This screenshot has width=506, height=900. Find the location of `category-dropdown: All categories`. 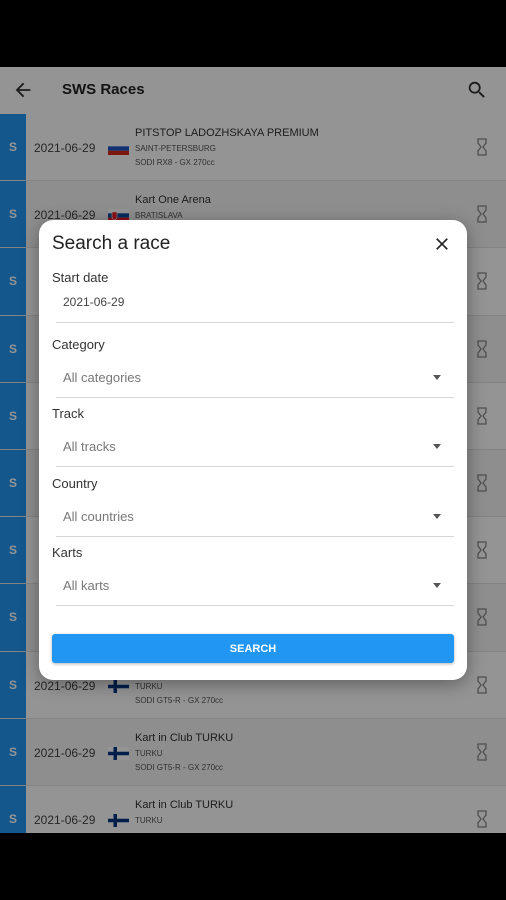

category-dropdown: All categories is located at coordinates (255, 378).